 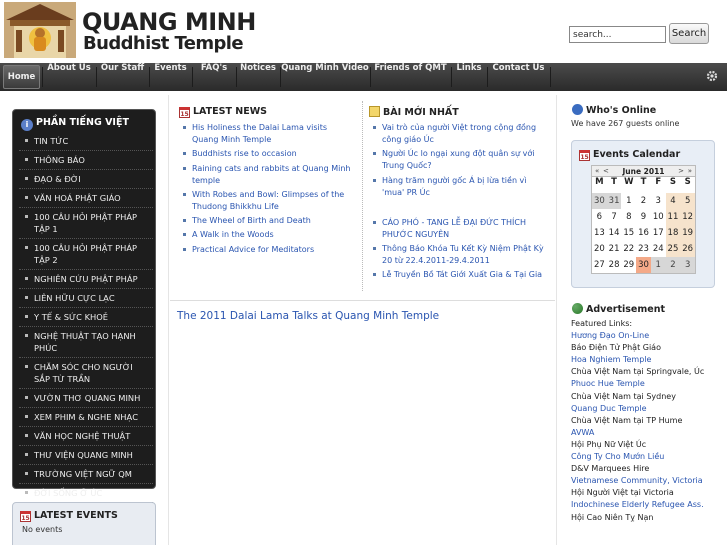 I want to click on calendar-day: 12, so click(x=688, y=217).